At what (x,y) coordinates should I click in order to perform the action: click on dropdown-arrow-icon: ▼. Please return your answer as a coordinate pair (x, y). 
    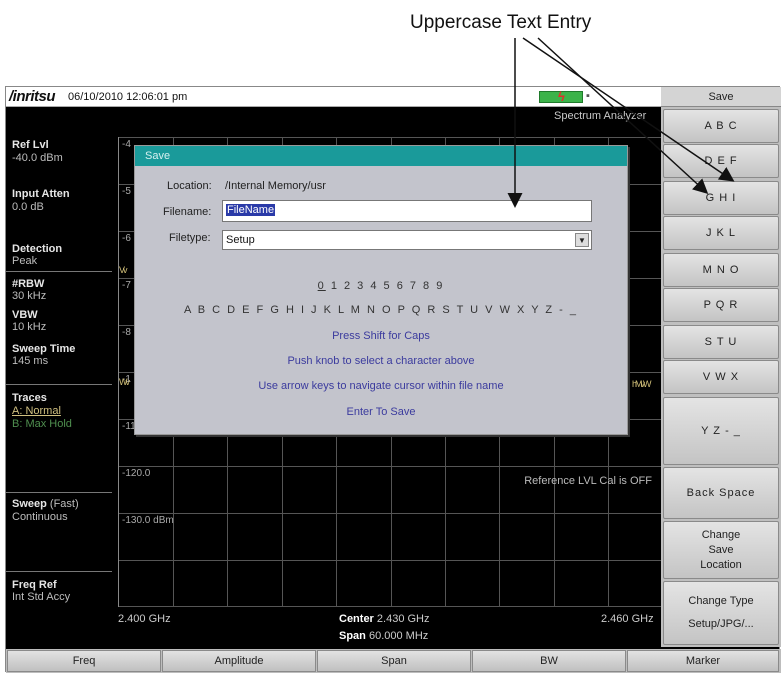
    Looking at the image, I should click on (582, 240).